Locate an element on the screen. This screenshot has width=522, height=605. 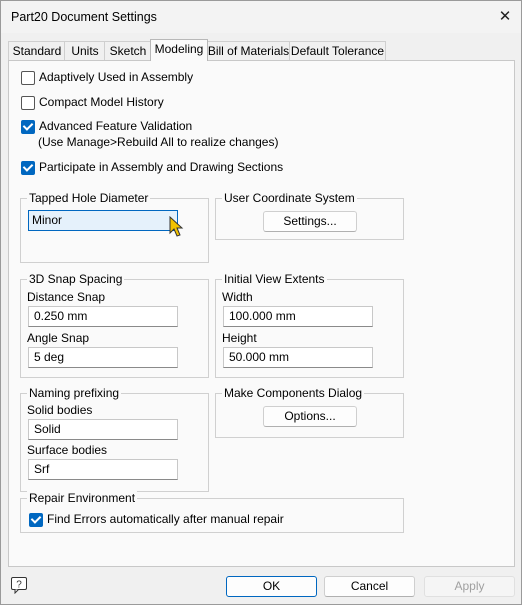
group-title: 3D Snap Spacing is located at coordinates (76, 279).